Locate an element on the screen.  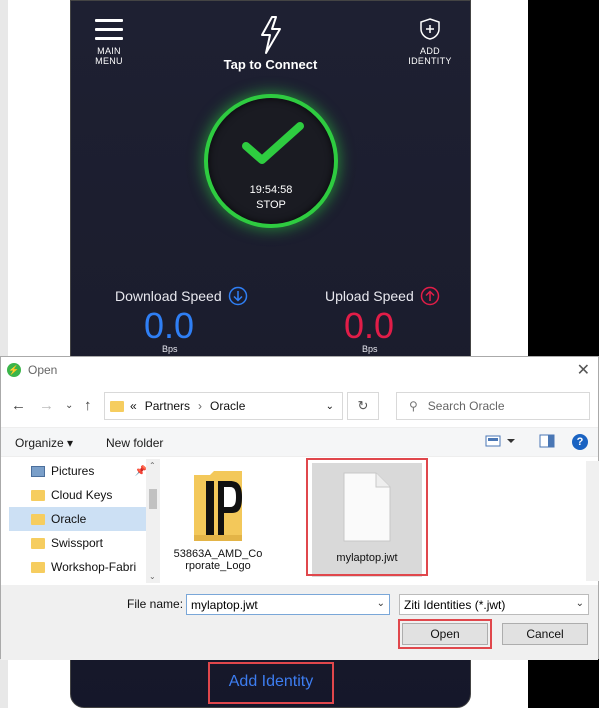
file-name-line2: rporate_Logo is located at coordinates (218, 566).